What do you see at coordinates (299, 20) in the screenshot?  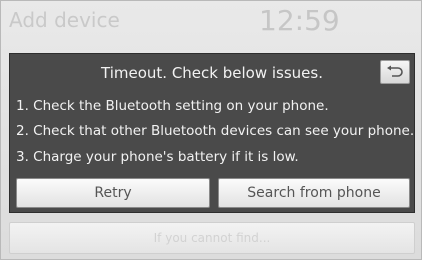 I see `clock: 12:59` at bounding box center [299, 20].